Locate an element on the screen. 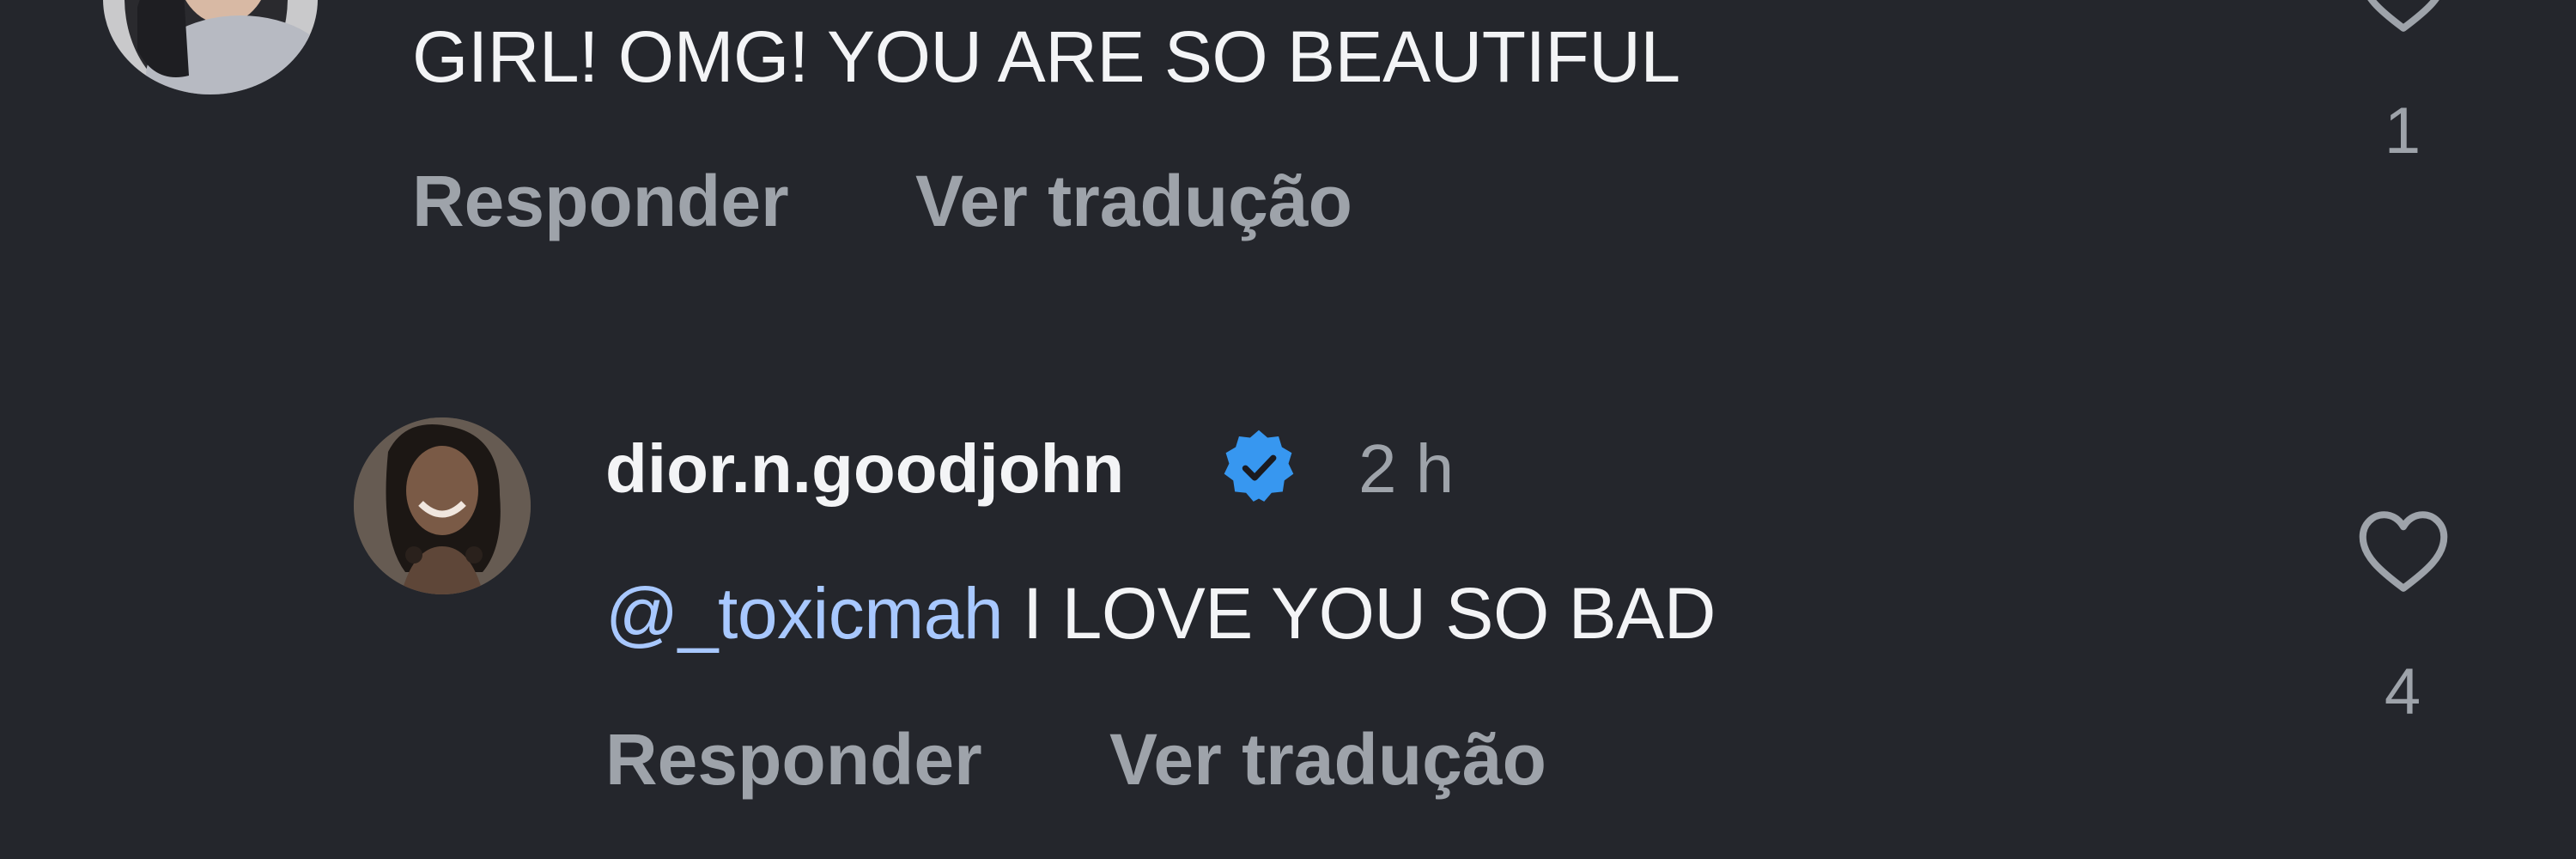 Image resolution: width=2576 pixels, height=859 pixels. comment-text: @_toxicmah I LOVE YOU SO BAD is located at coordinates (1160, 613).